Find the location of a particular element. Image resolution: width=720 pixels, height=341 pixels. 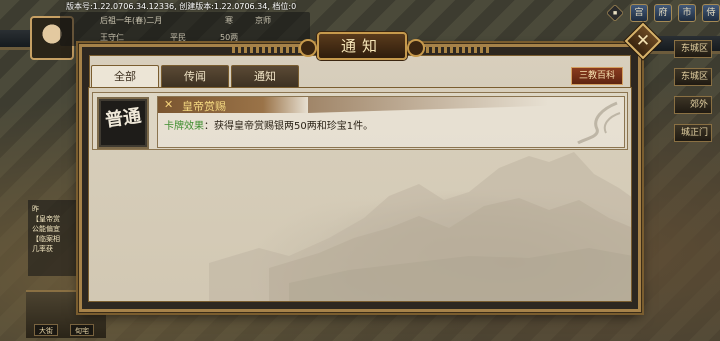

title-ornament-right is located at coordinates (455, 50).